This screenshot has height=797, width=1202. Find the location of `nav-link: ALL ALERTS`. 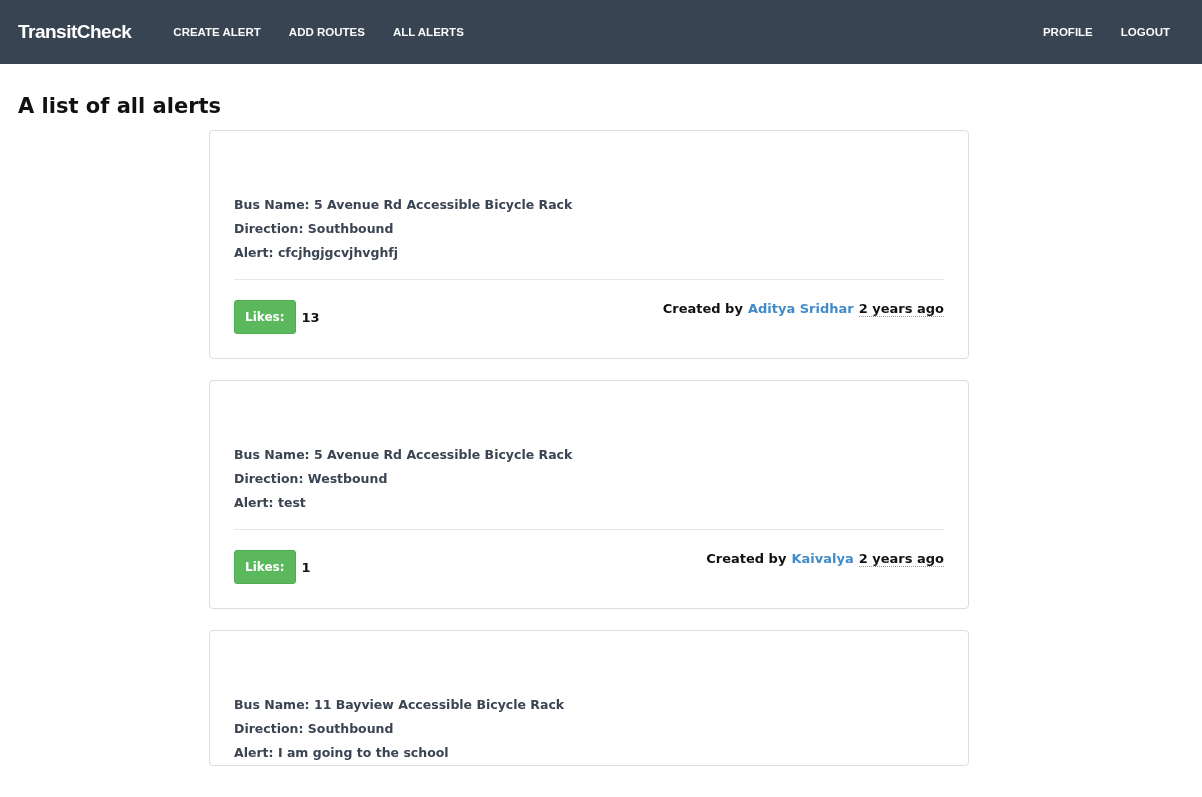

nav-link: ALL ALERTS is located at coordinates (428, 32).